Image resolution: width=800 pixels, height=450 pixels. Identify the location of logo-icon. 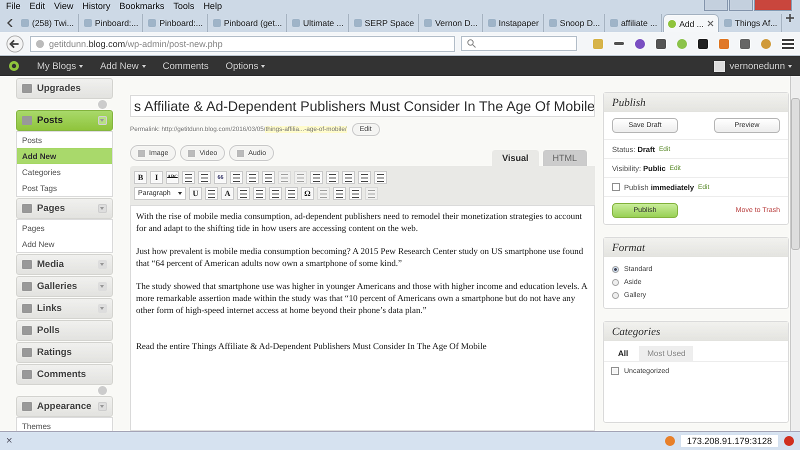
(14, 66).